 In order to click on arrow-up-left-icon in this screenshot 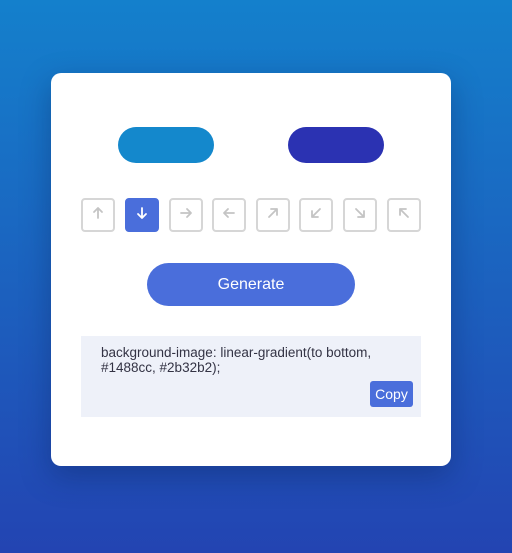, I will do `click(404, 215)`.